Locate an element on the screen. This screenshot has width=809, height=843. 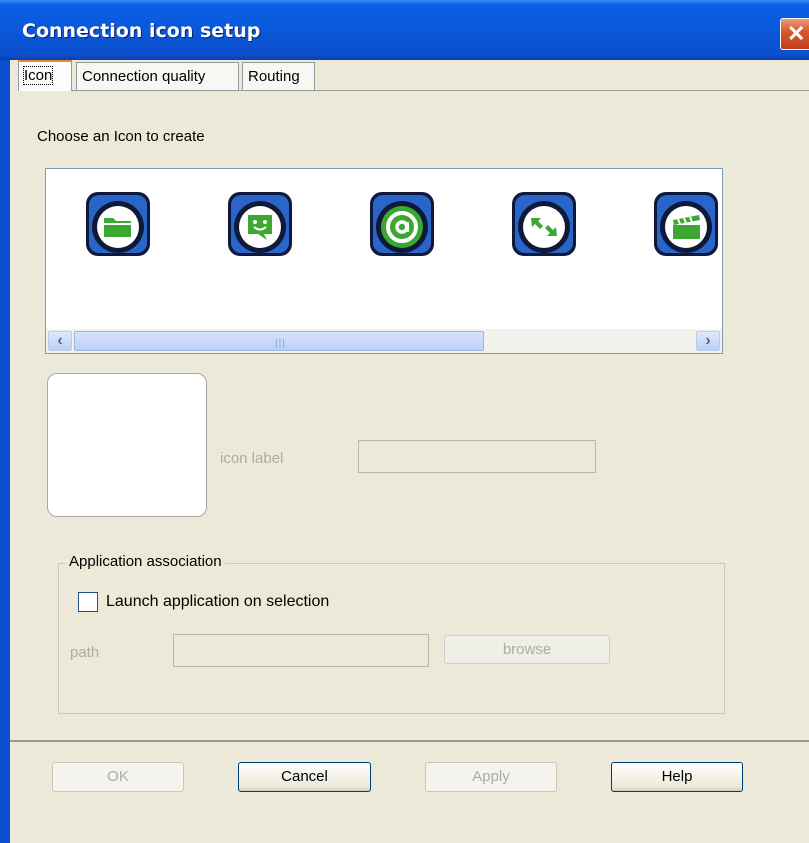
scroll-grip: ||| is located at coordinates (280, 343).